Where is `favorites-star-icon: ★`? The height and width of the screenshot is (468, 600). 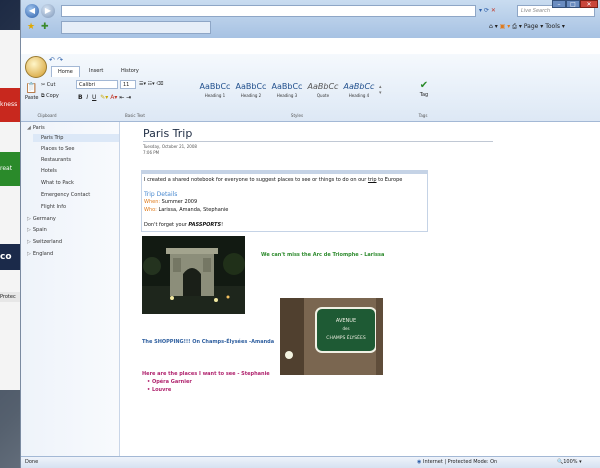 favorites-star-icon: ★ is located at coordinates (31, 27).